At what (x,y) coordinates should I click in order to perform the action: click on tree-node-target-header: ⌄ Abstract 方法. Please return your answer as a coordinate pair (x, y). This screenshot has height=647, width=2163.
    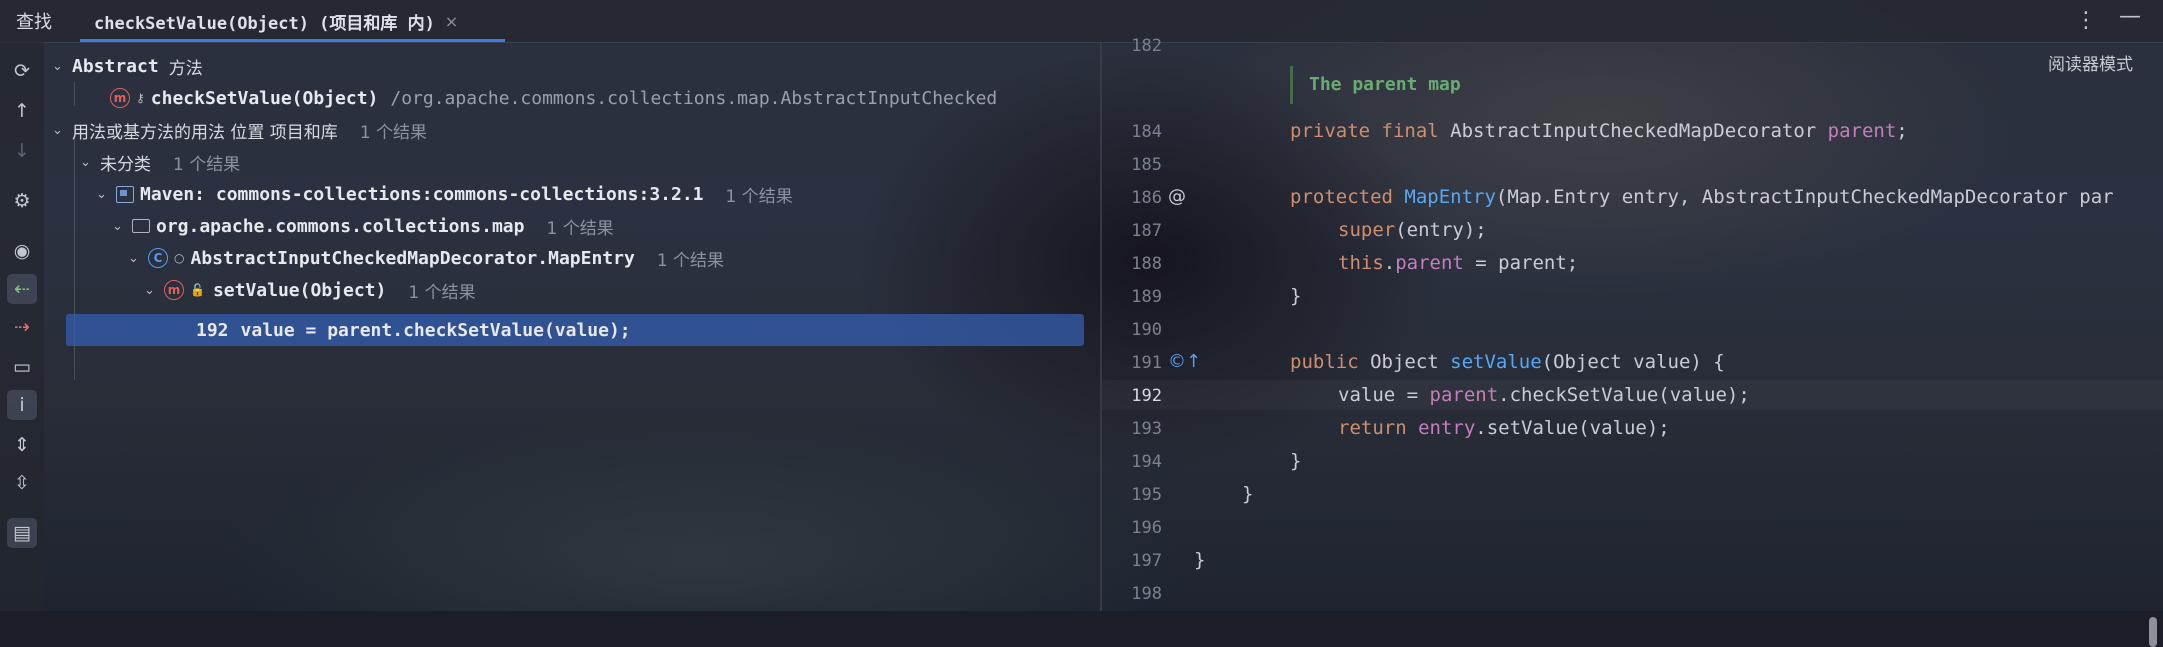
    Looking at the image, I should click on (127, 66).